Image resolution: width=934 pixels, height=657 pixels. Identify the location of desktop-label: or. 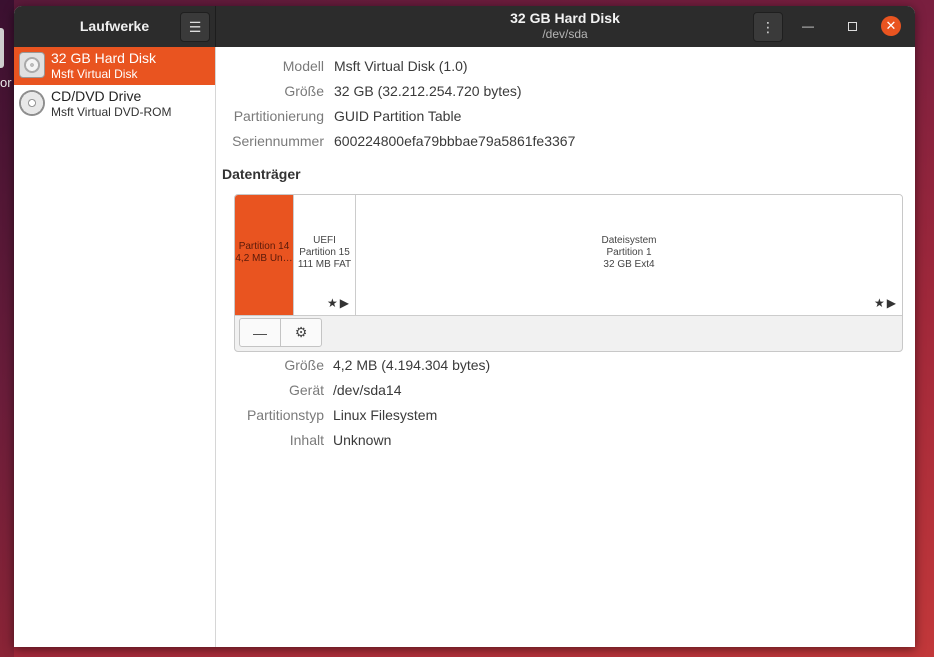
(6, 82).